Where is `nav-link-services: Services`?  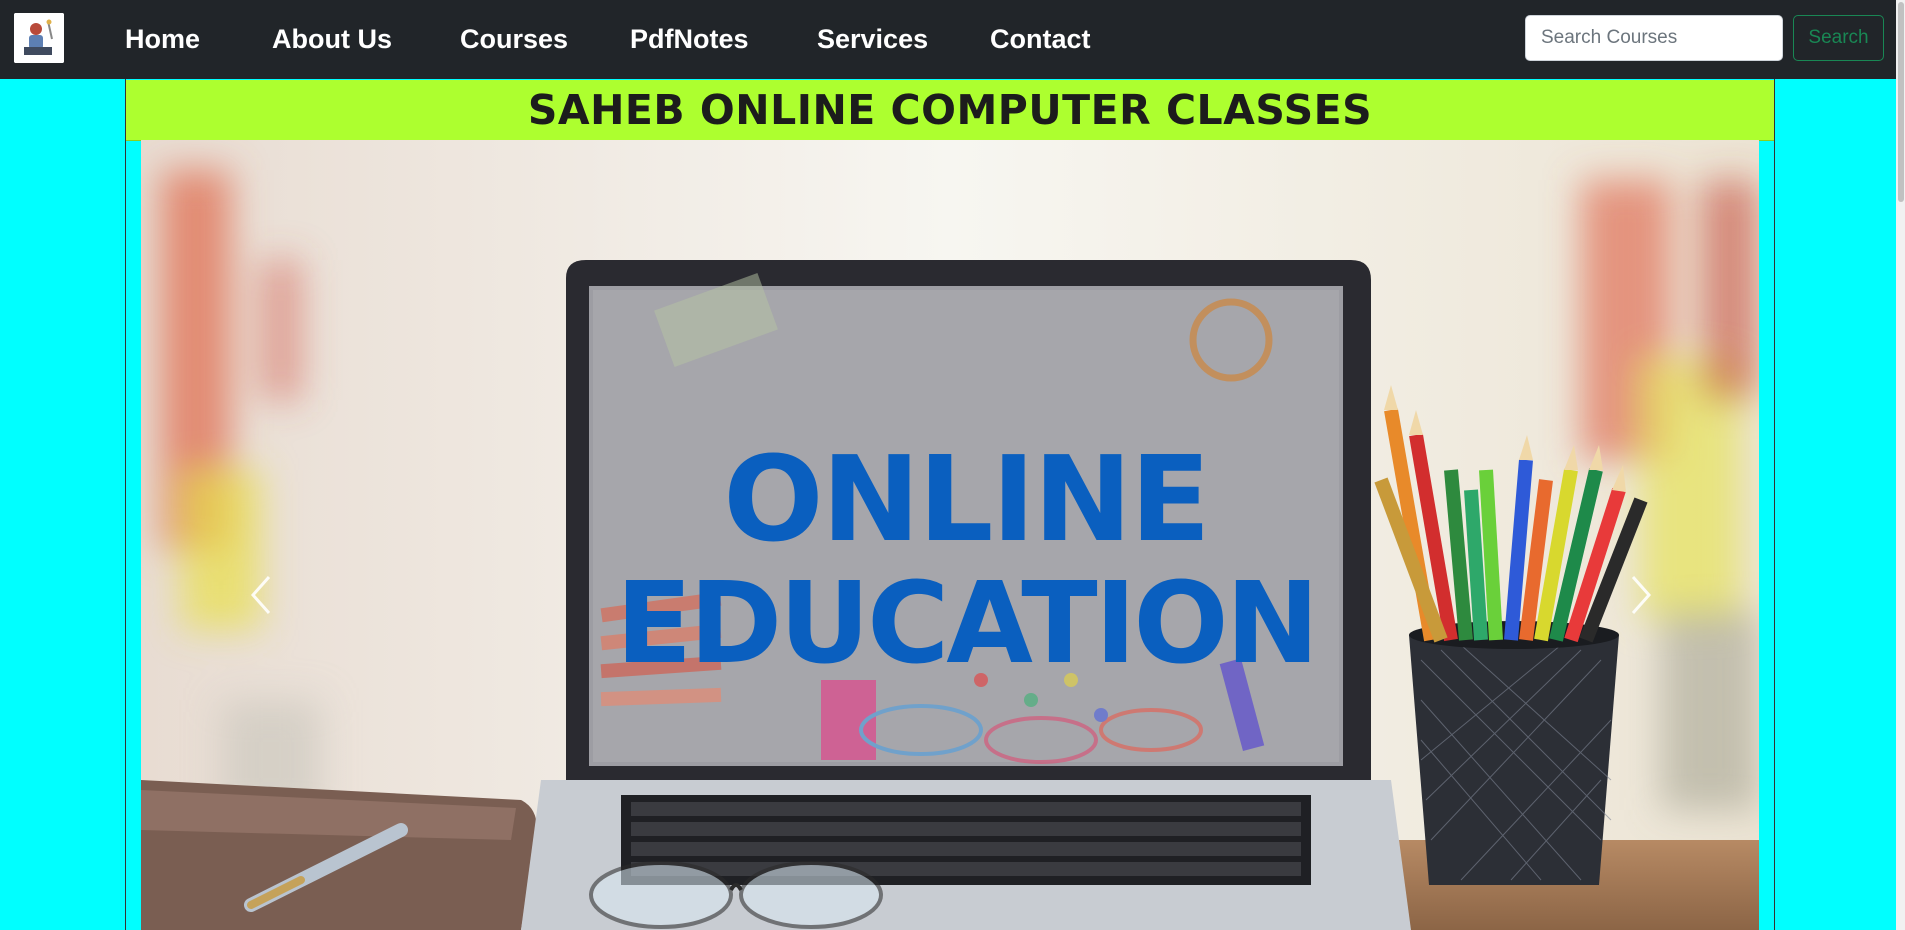 nav-link-services: Services is located at coordinates (872, 39).